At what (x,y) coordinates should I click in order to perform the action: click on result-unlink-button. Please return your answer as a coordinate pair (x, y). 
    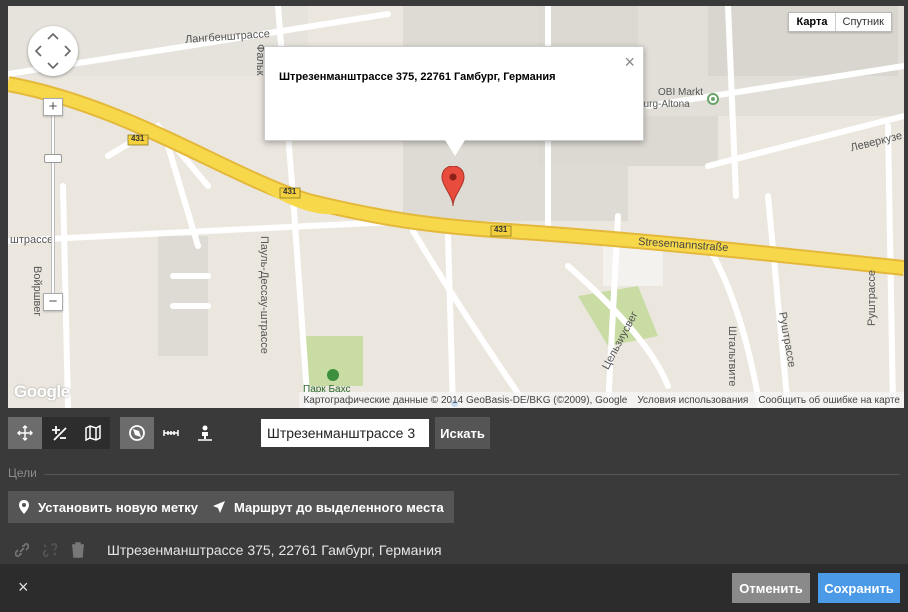
    Looking at the image, I should click on (50, 550).